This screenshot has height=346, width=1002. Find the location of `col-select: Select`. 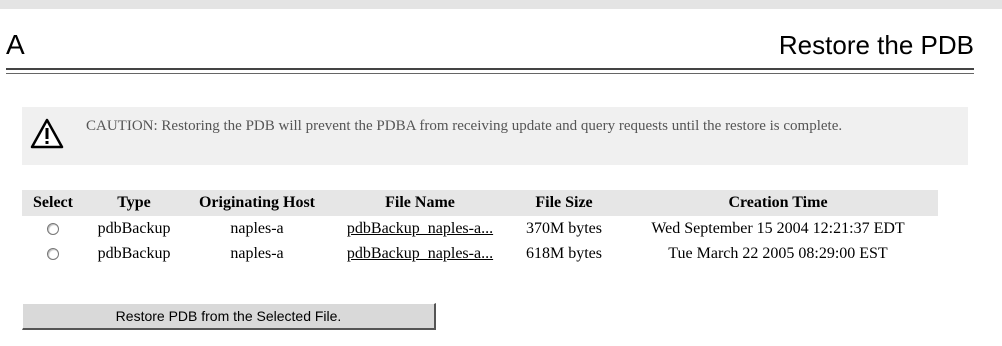

col-select: Select is located at coordinates (53, 203).